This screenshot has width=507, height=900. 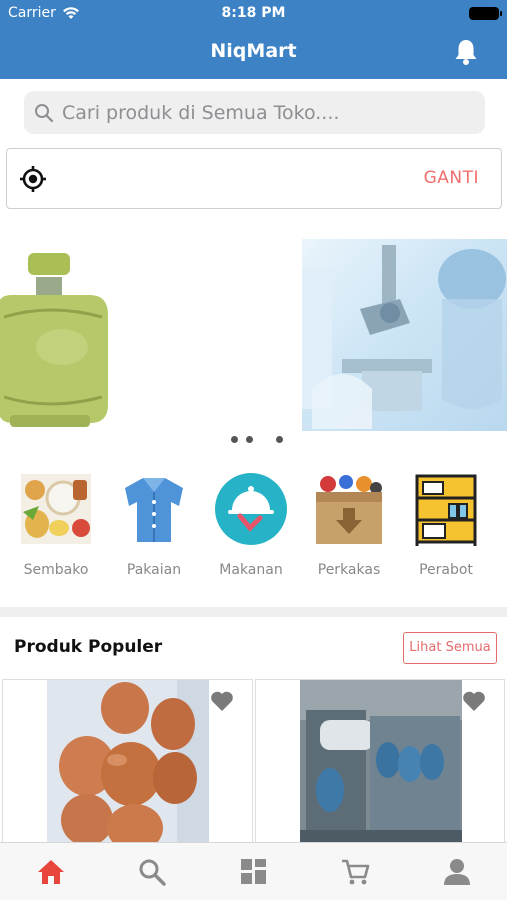 I want to click on category-perkakas: Perkakas, so click(x=349, y=525).